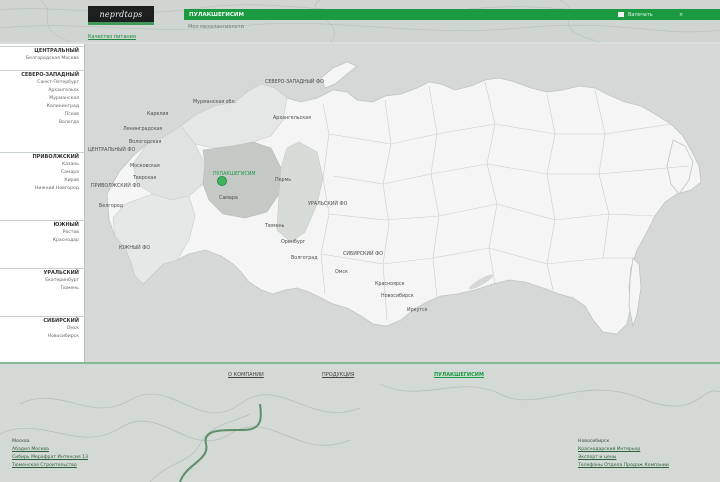 This screenshot has height=482, width=720. Describe the element at coordinates (214, 102) in the screenshot. I see `map-label: Мурманская обл.` at that location.